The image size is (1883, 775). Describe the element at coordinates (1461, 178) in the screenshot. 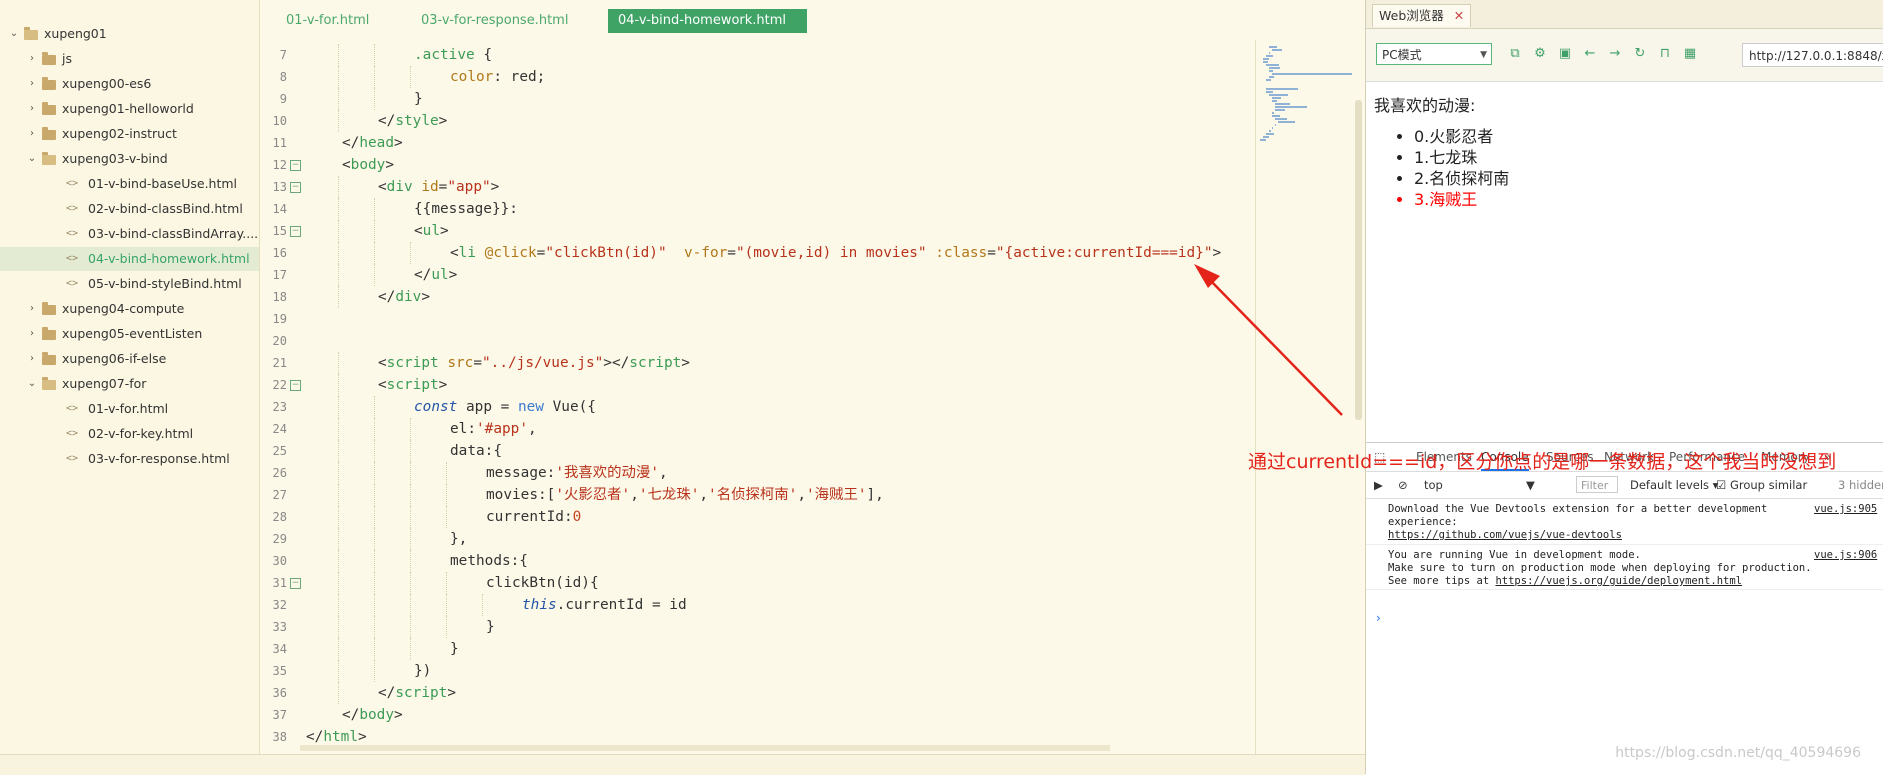

I see `movie-list-item: 2.名侦探柯南` at that location.